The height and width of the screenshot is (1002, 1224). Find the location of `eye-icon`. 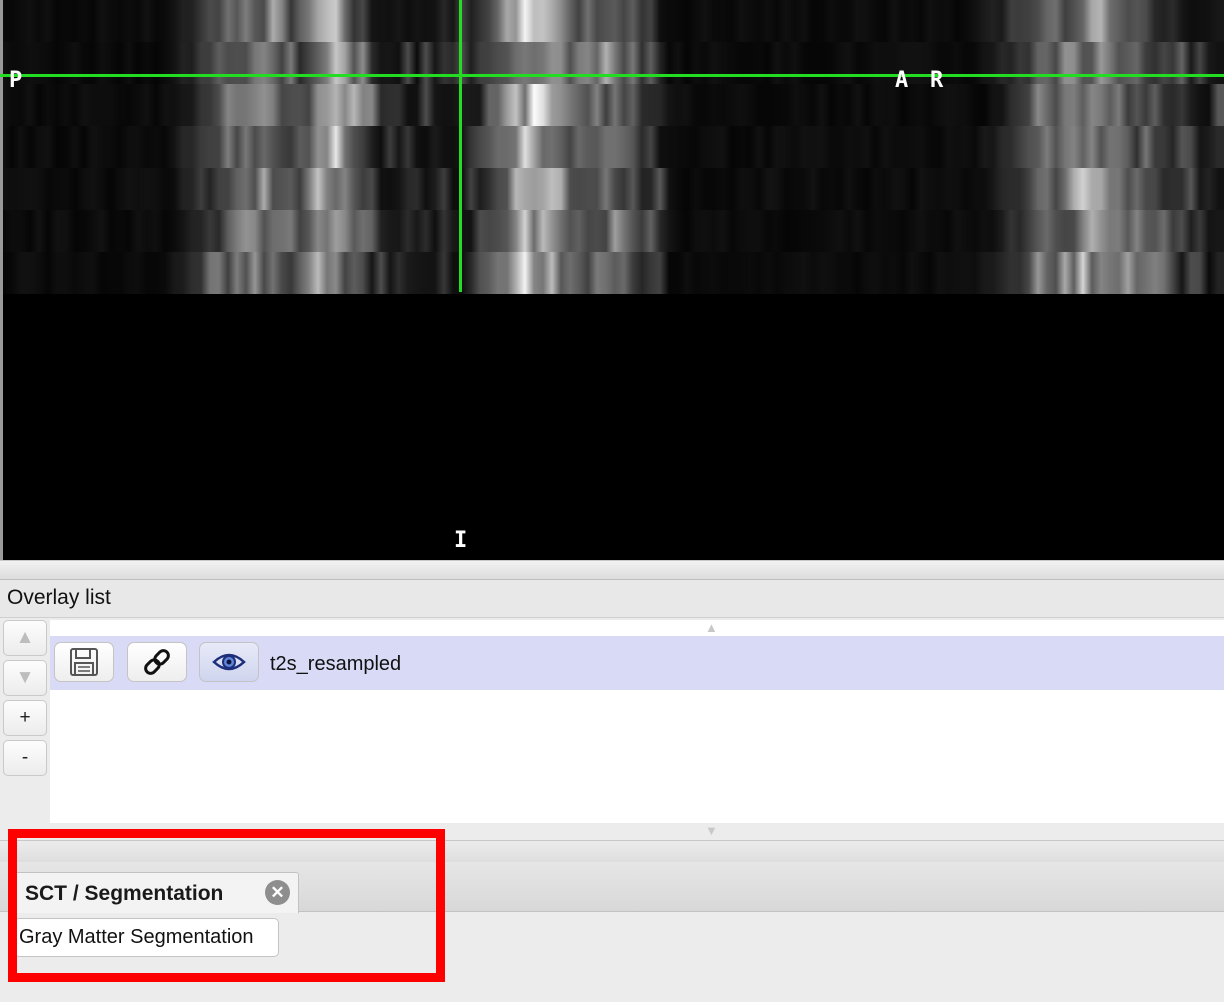

eye-icon is located at coordinates (229, 662).